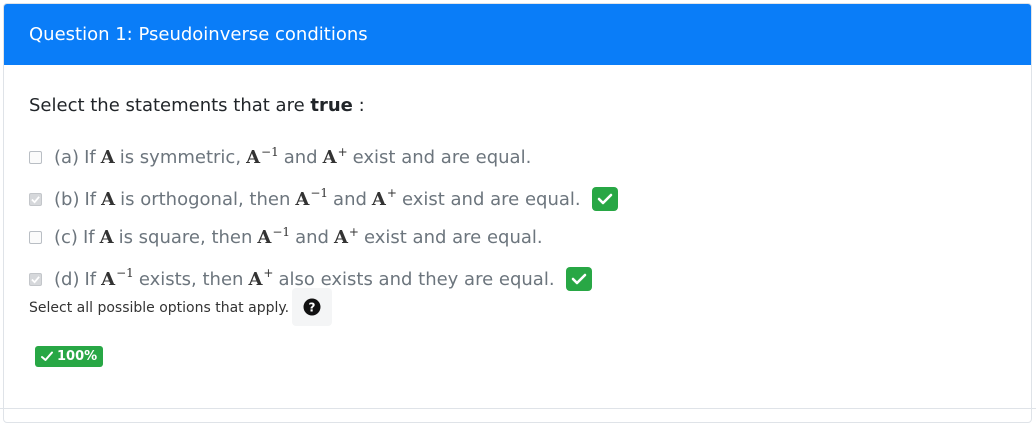  Describe the element at coordinates (378, 199) in the screenshot. I see `option-b-math-A-plus: A` at that location.